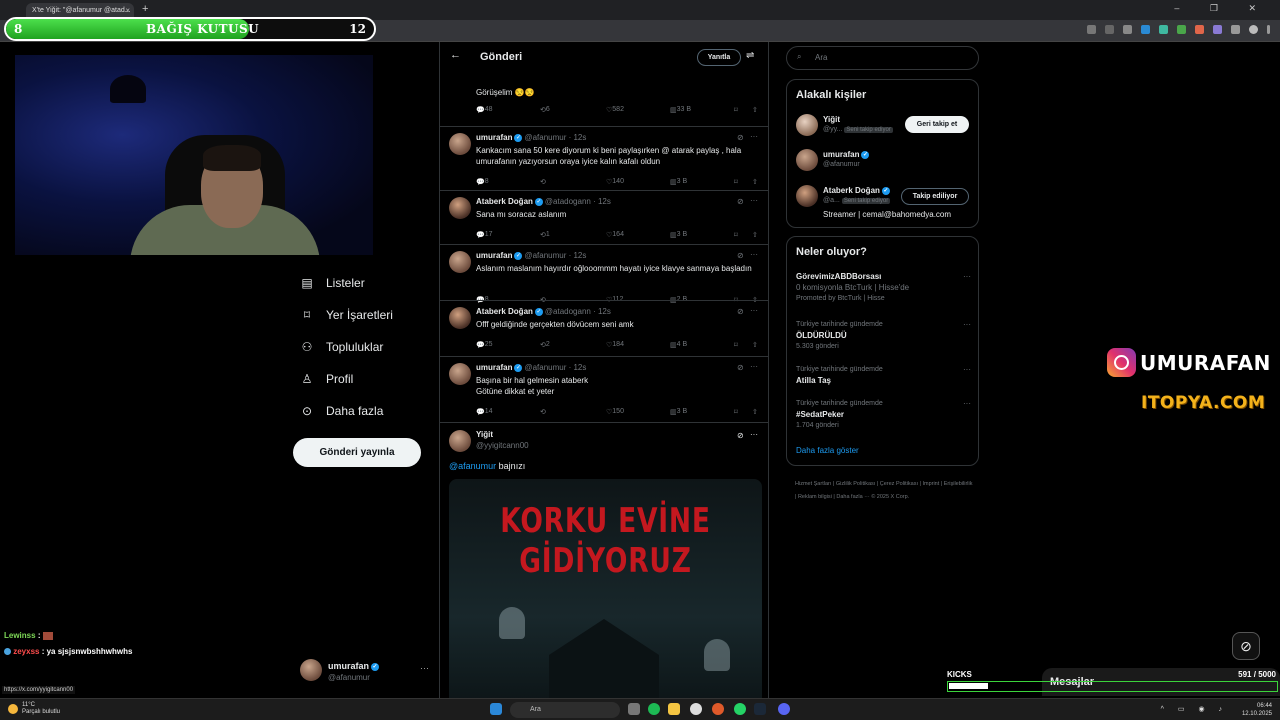  What do you see at coordinates (615, 110) in the screenshot?
I see `like-count: ♡ 582` at bounding box center [615, 110].